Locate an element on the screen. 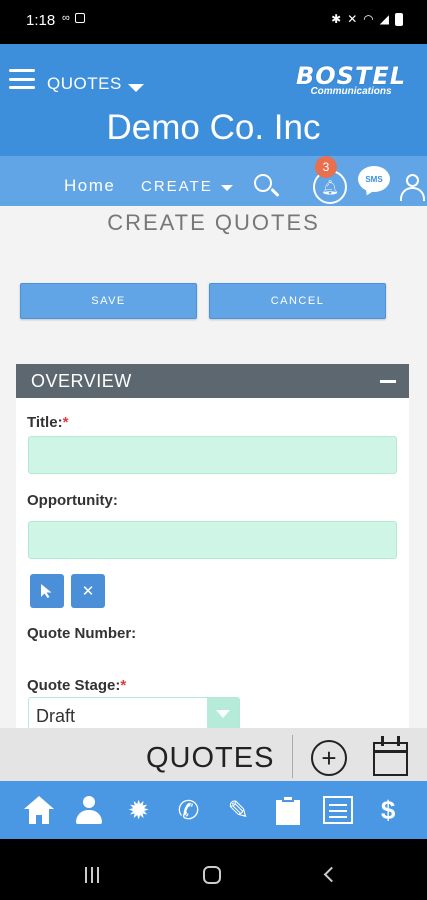 This screenshot has width=427, height=900. add-record-icon: + is located at coordinates (329, 758).